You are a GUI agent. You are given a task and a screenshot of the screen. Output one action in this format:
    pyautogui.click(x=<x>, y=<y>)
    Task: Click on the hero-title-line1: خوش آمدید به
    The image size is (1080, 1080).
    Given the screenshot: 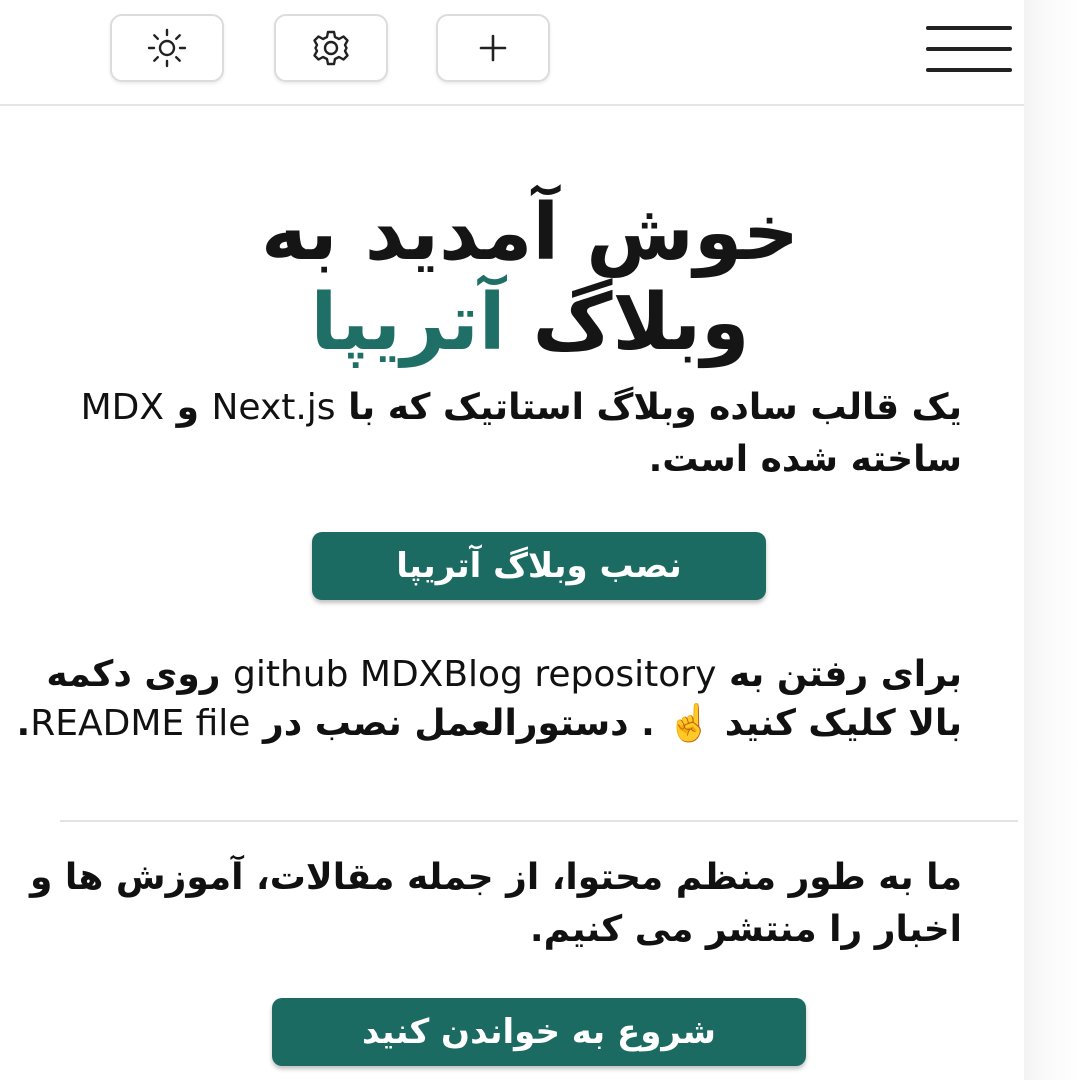 What is the action you would take?
    pyautogui.click(x=530, y=233)
    